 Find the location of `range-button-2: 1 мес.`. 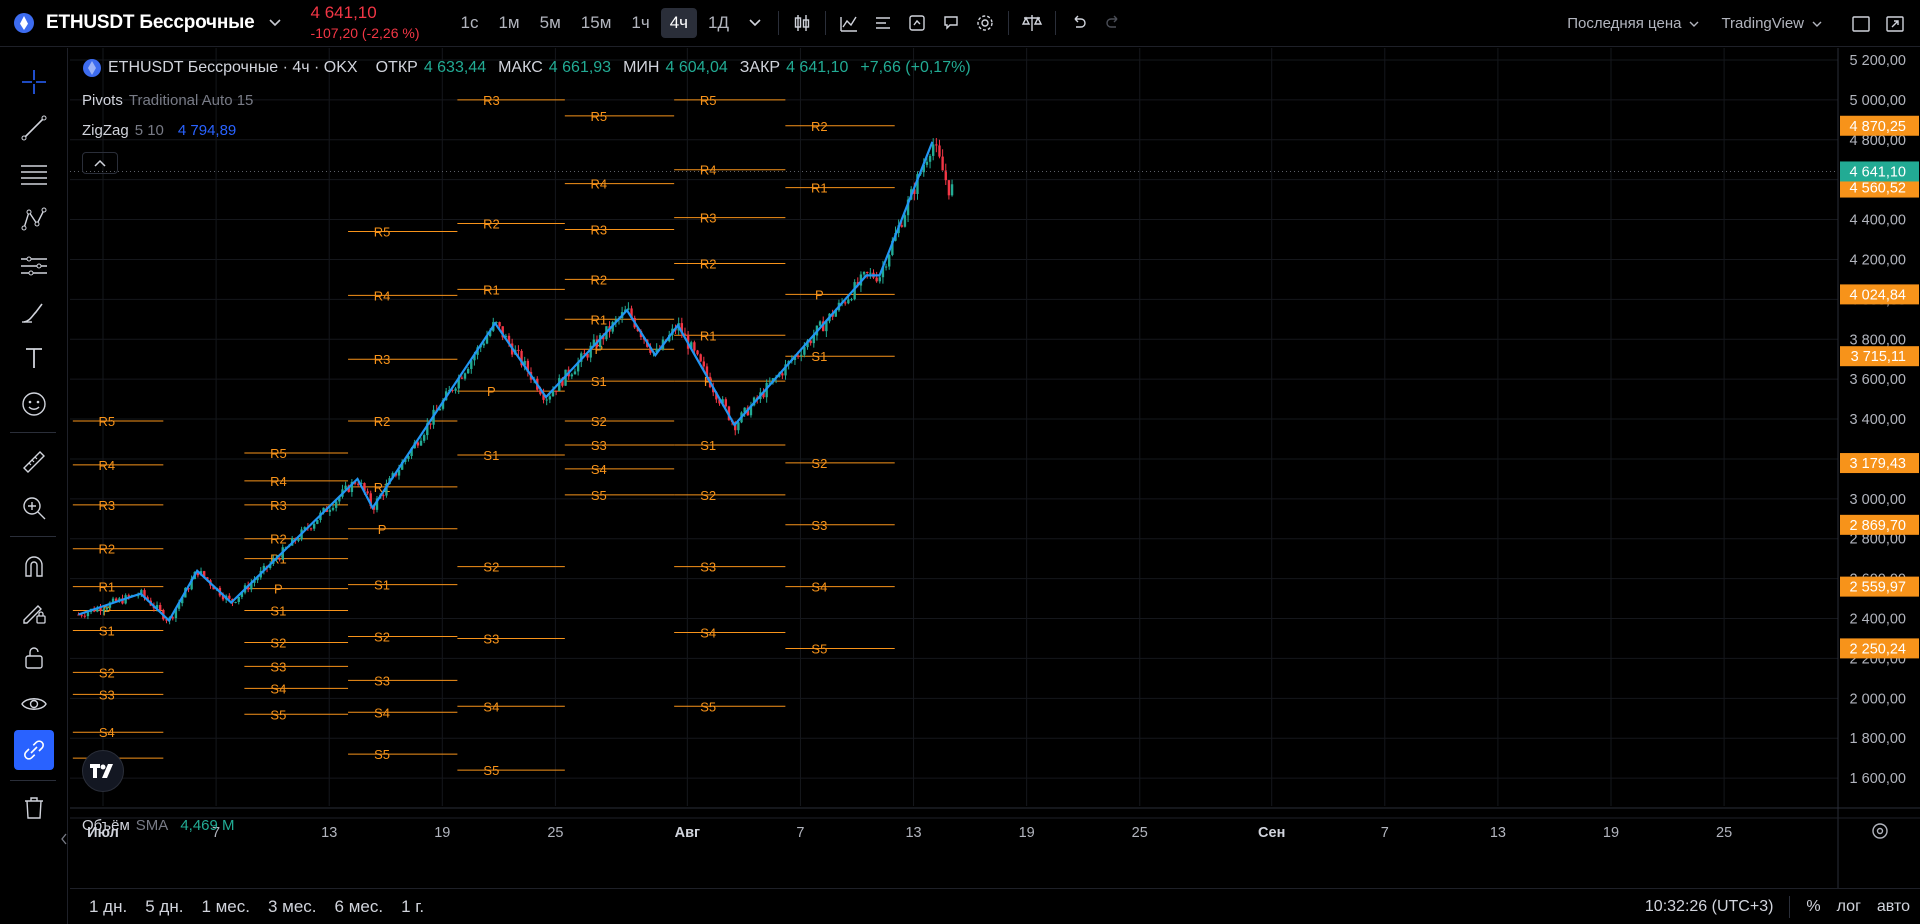

range-button-2: 1 мес. is located at coordinates (225, 907).